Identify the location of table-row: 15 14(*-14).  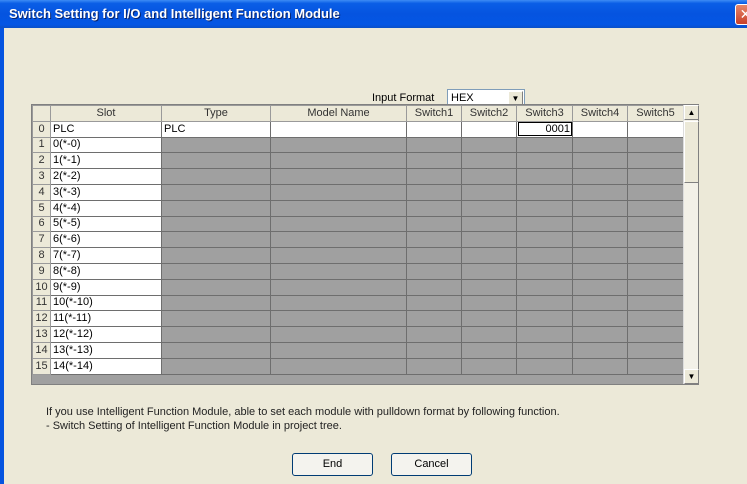
(358, 366).